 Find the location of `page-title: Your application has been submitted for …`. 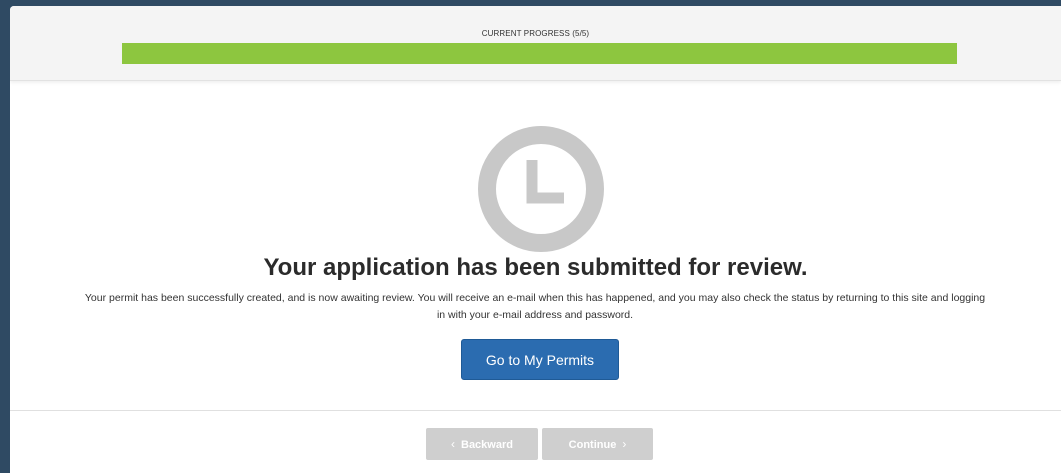

page-title: Your application has been submitted for … is located at coordinates (535, 267).